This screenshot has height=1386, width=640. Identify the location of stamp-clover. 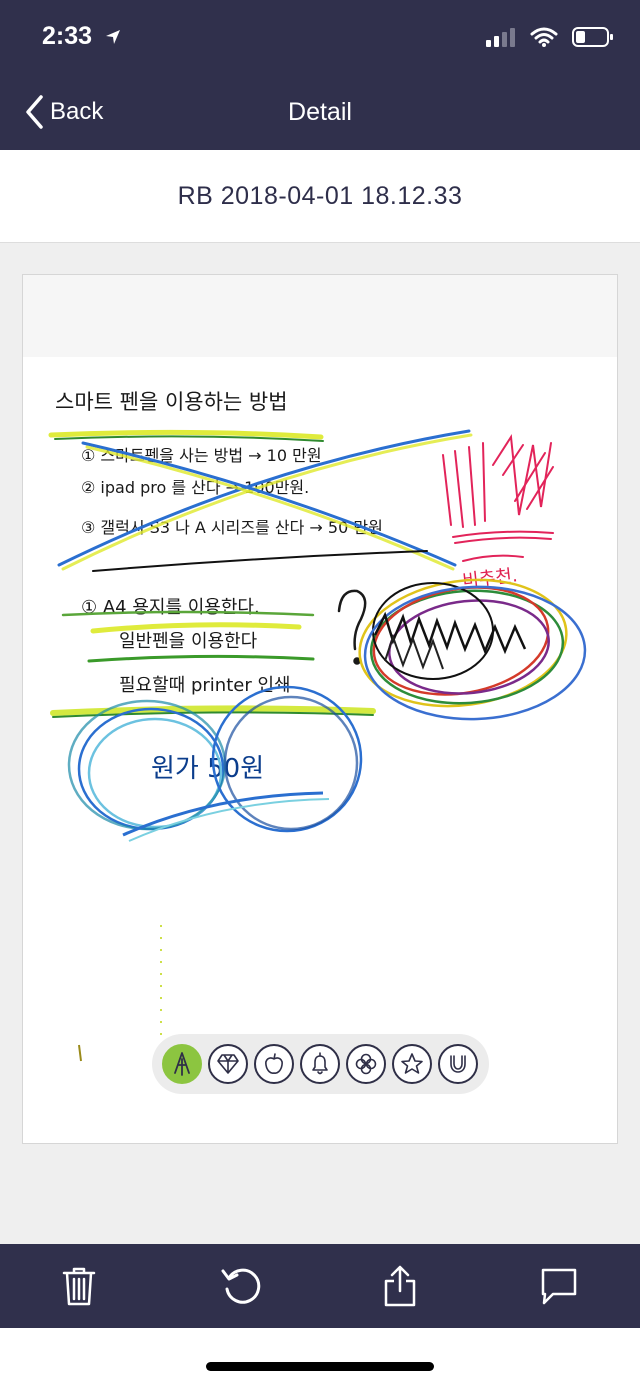
(366, 1064).